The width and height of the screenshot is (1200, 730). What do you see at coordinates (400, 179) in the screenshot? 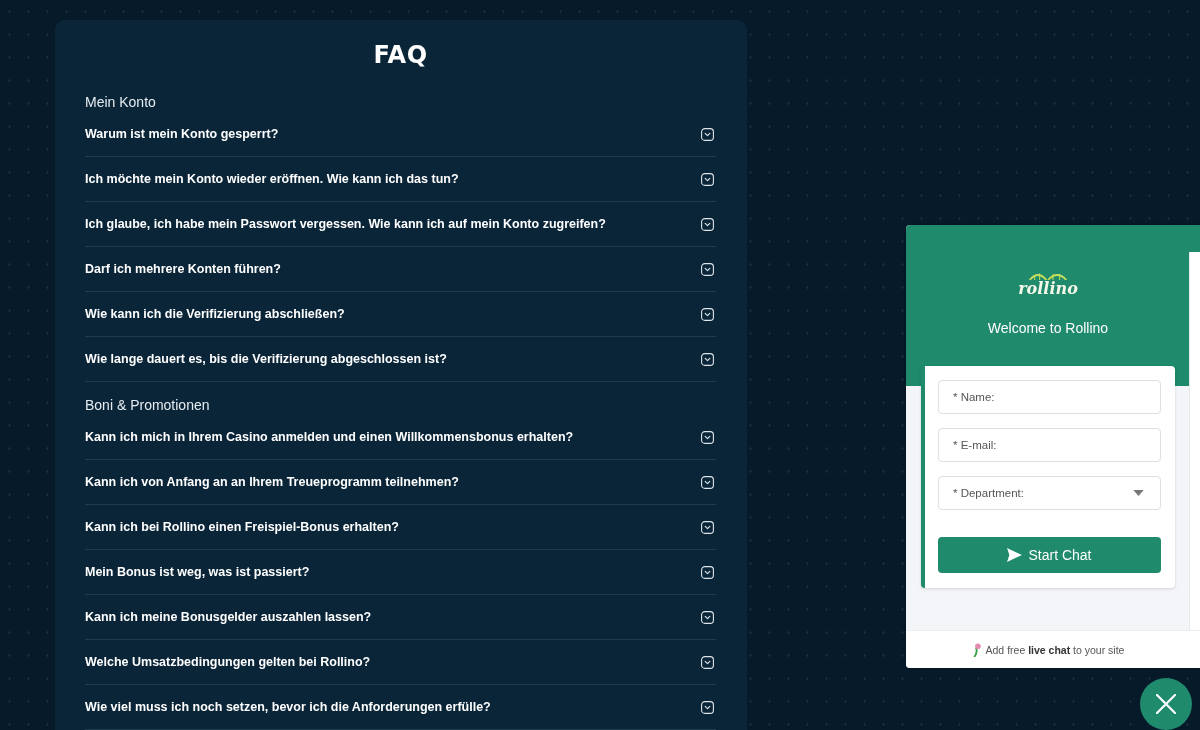
I see `faq-question: Ich möchte mein Konto wieder eröffnen. Wie kann ich das tun?` at bounding box center [400, 179].